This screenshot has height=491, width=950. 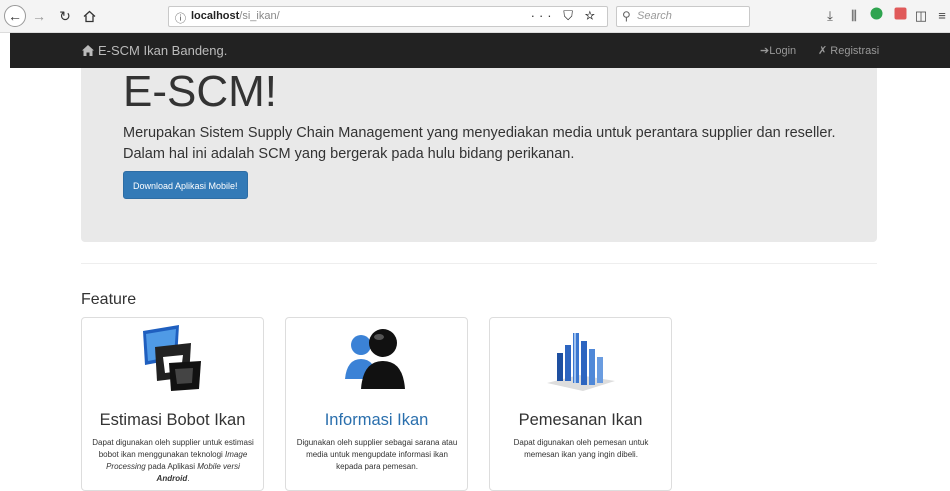 I want to click on login-label: Login, so click(x=783, y=51).